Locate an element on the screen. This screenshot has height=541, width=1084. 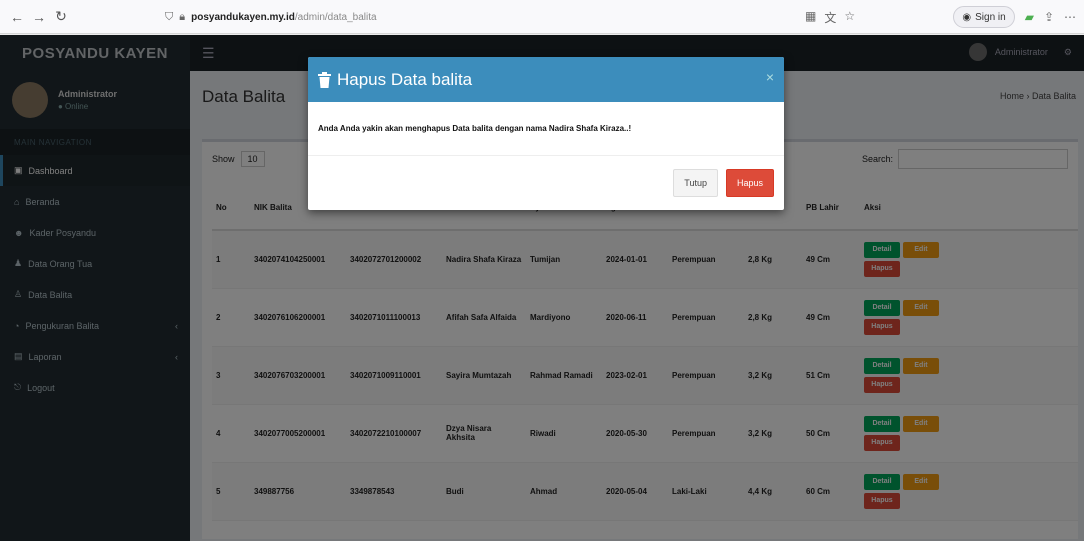
lock-icon: 🔒︎ is located at coordinates (182, 16).